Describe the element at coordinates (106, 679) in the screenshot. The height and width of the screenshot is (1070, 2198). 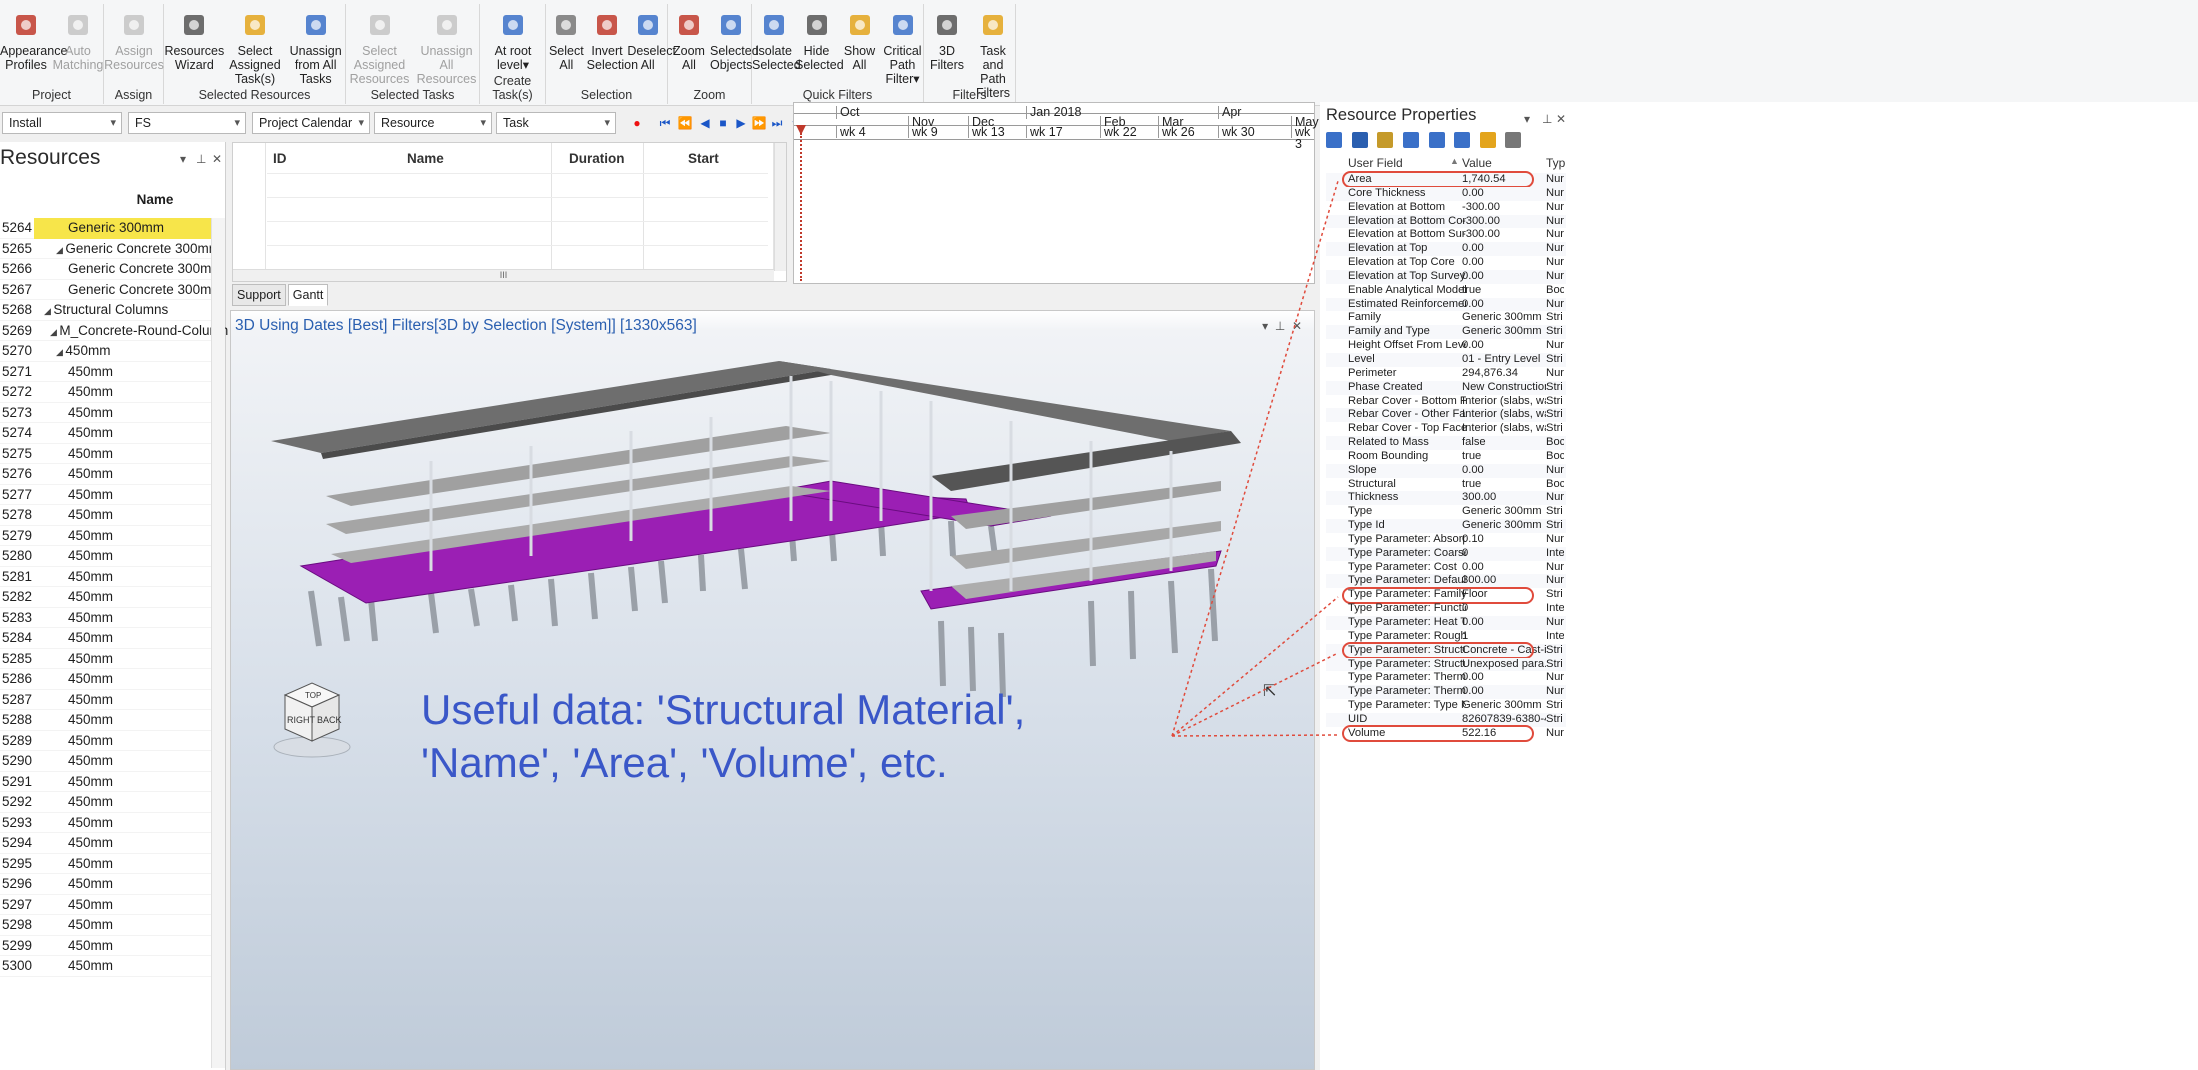
I see `resource-row: 5286 450mm` at that location.